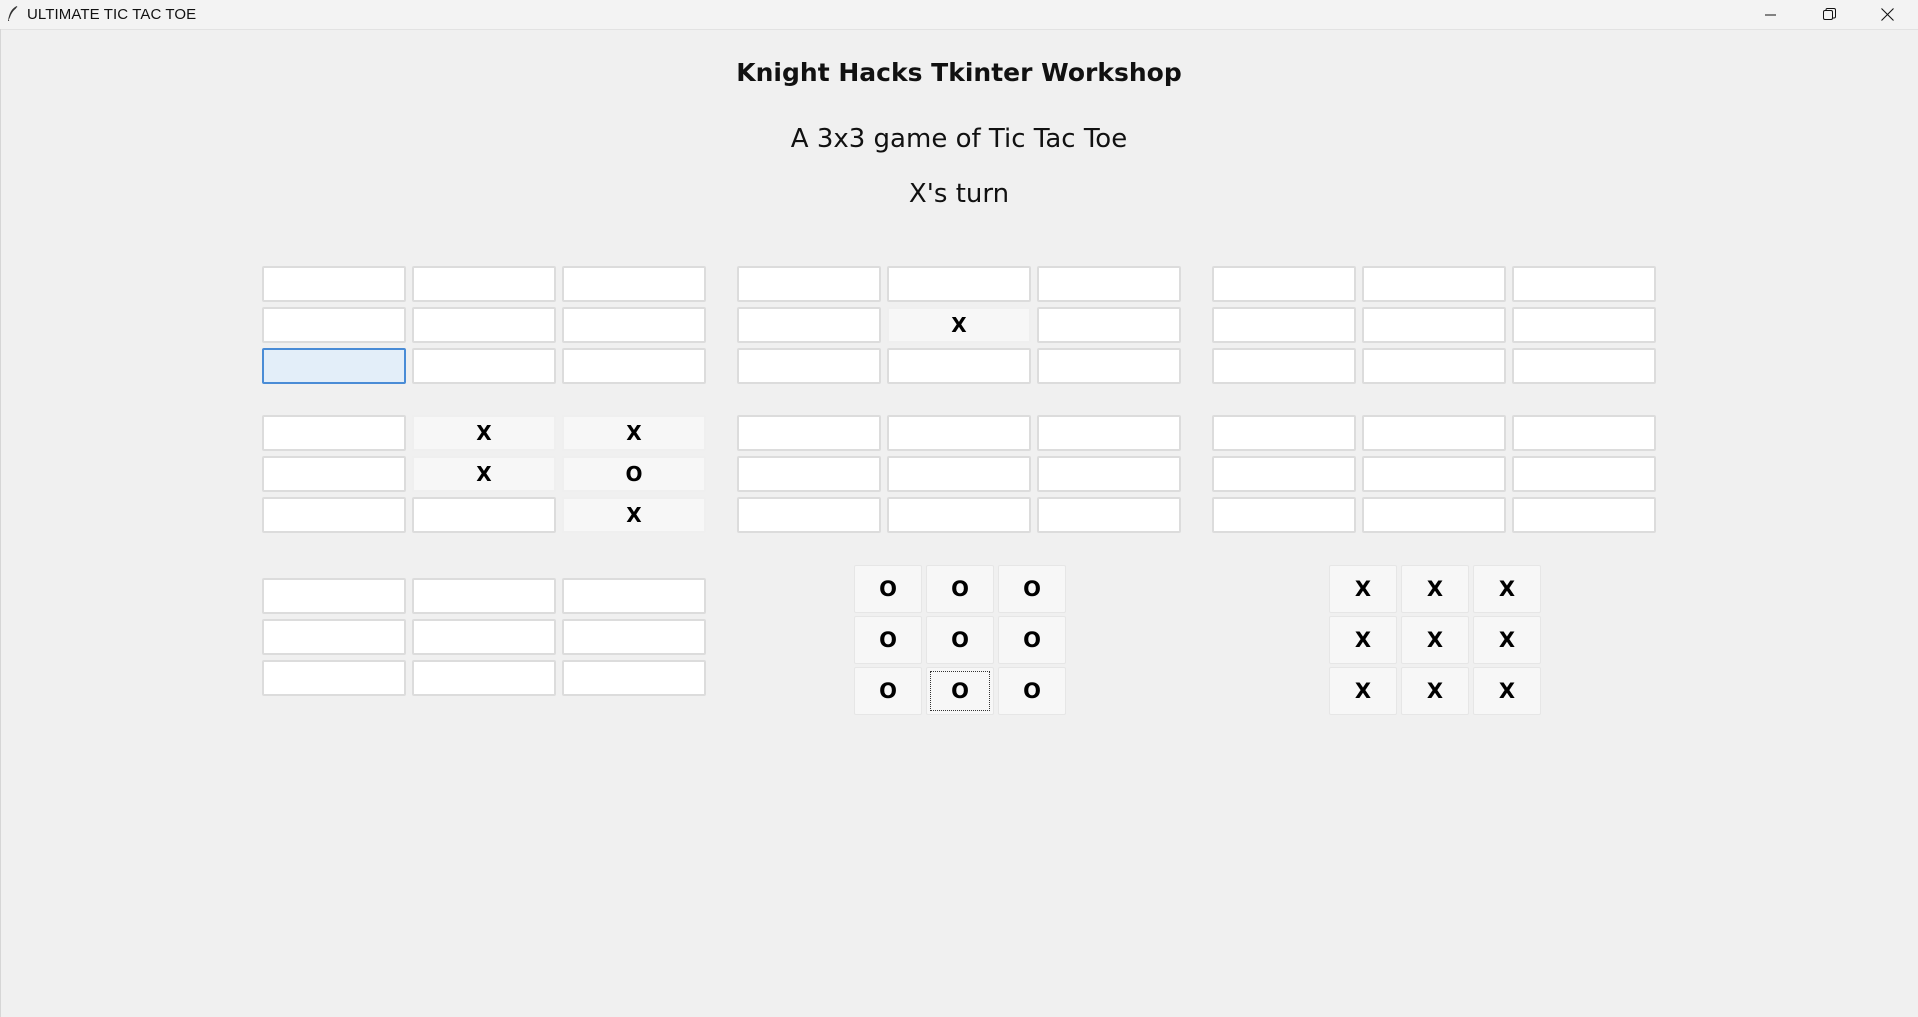 Image resolution: width=1918 pixels, height=1017 pixels. I want to click on minimize-button, so click(1771, 14).